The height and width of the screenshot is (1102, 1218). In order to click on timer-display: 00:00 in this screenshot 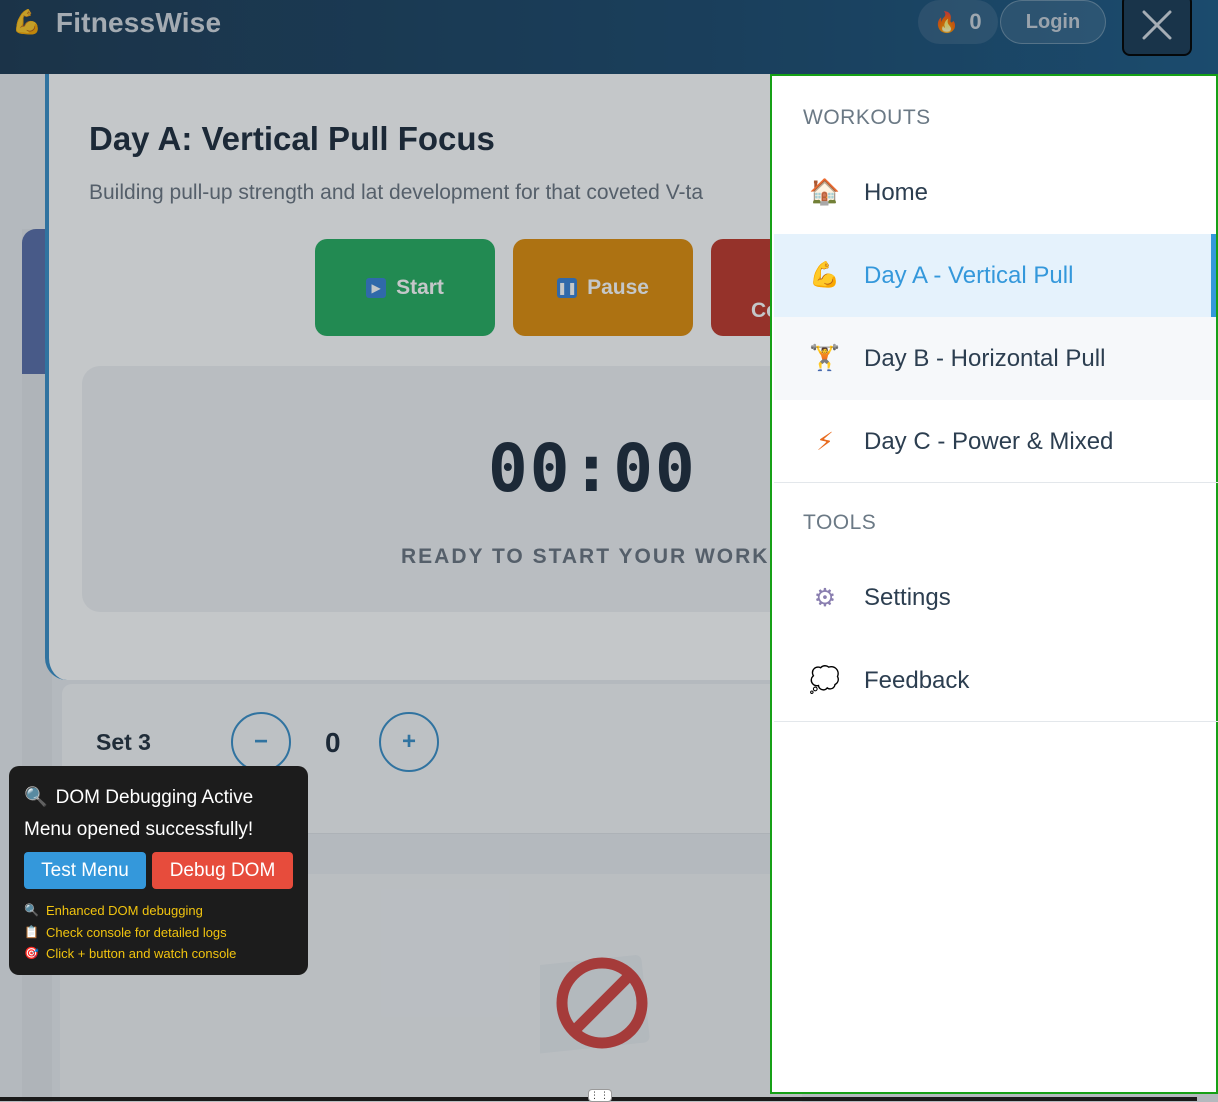, I will do `click(592, 468)`.